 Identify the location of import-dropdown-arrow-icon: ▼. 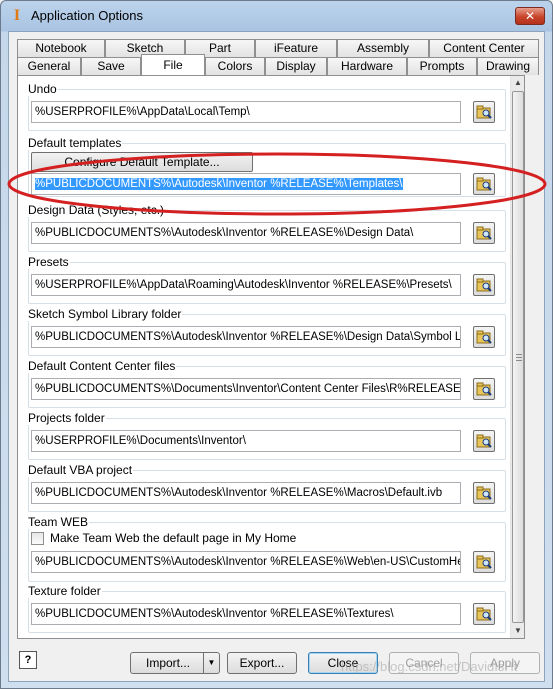
(211, 663).